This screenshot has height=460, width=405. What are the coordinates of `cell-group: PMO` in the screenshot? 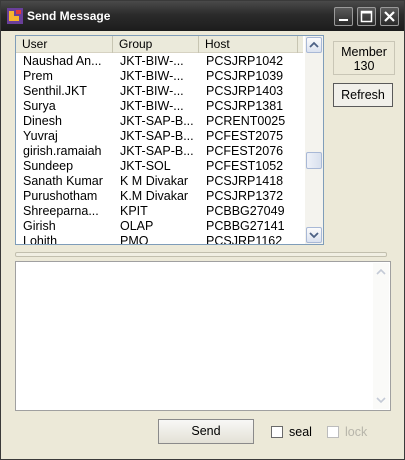 It's located at (134, 239).